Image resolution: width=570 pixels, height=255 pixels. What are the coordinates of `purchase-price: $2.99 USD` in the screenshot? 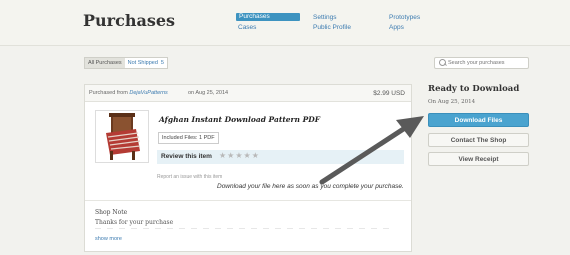 It's located at (389, 93).